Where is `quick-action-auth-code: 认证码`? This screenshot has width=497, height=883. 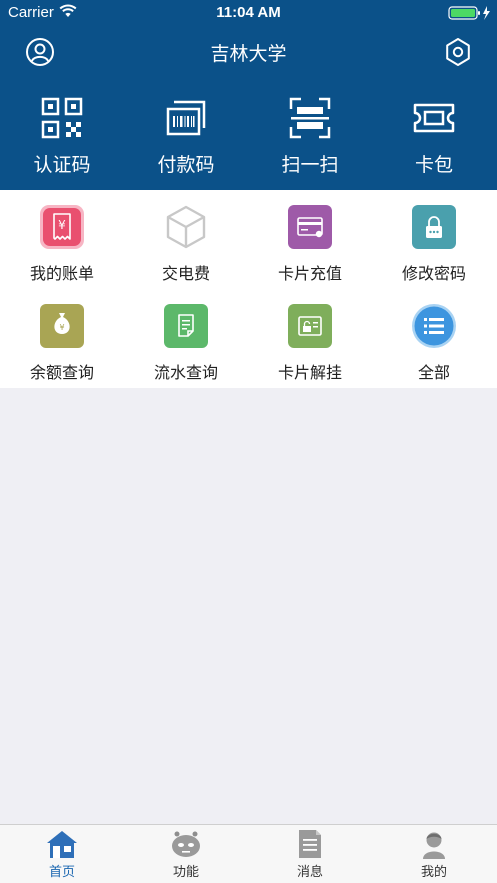 quick-action-auth-code: 认证码 is located at coordinates (62, 133).